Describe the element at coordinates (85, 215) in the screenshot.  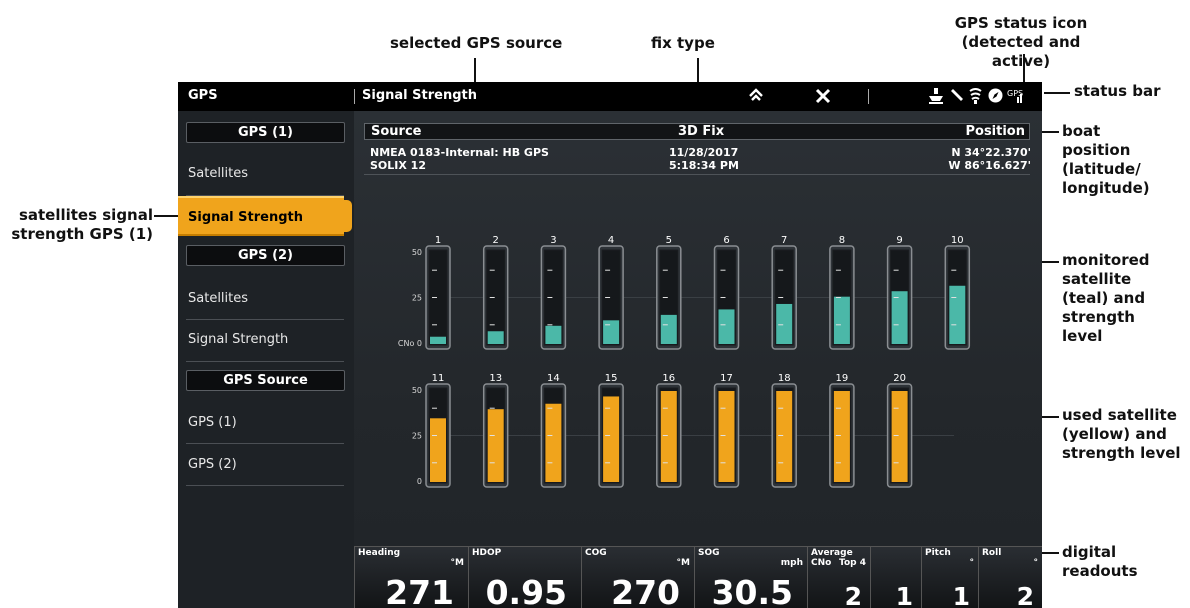
I see `annotation-text: satellites signal` at that location.